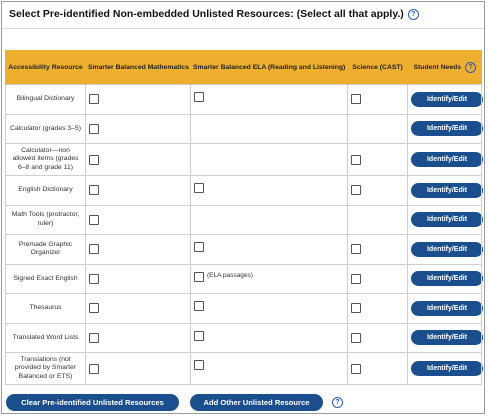 The image size is (488, 417). What do you see at coordinates (45, 219) in the screenshot?
I see `resource-name-cell: Math Tools (protractor, ruler)` at bounding box center [45, 219].